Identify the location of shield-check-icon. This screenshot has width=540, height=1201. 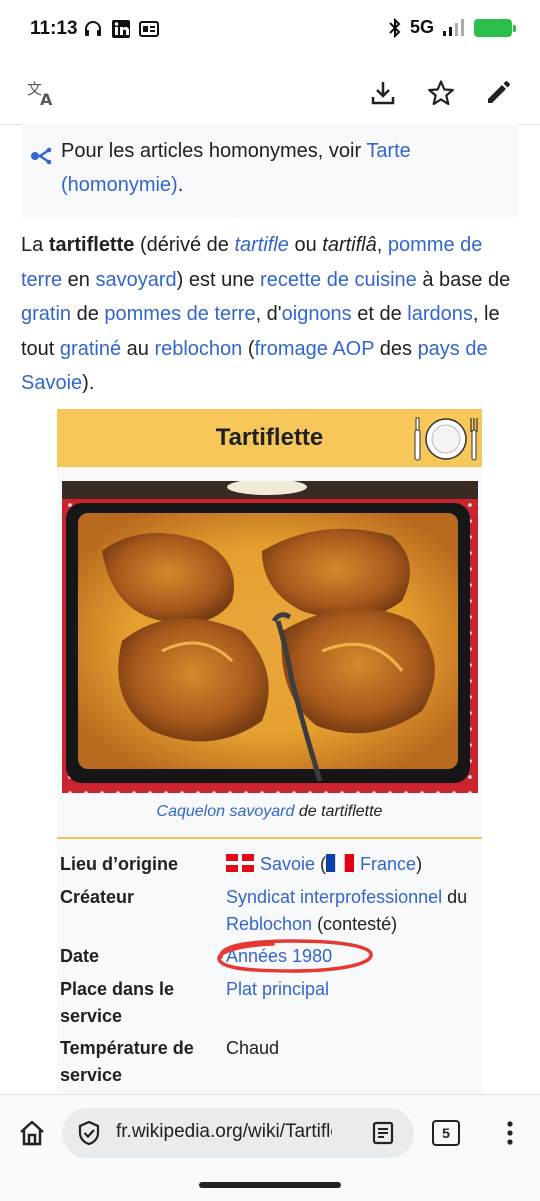
(89, 1133).